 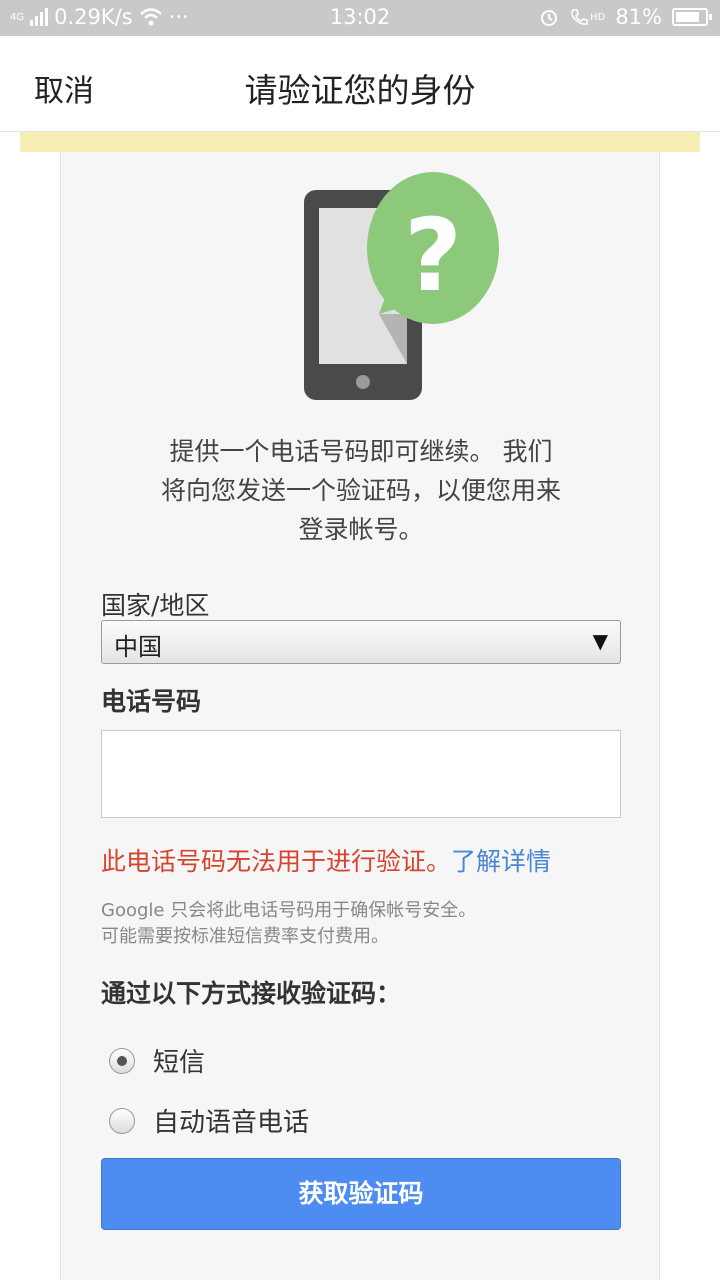 I want to click on voice-call-label: 自动语音电话, so click(x=231, y=1123).